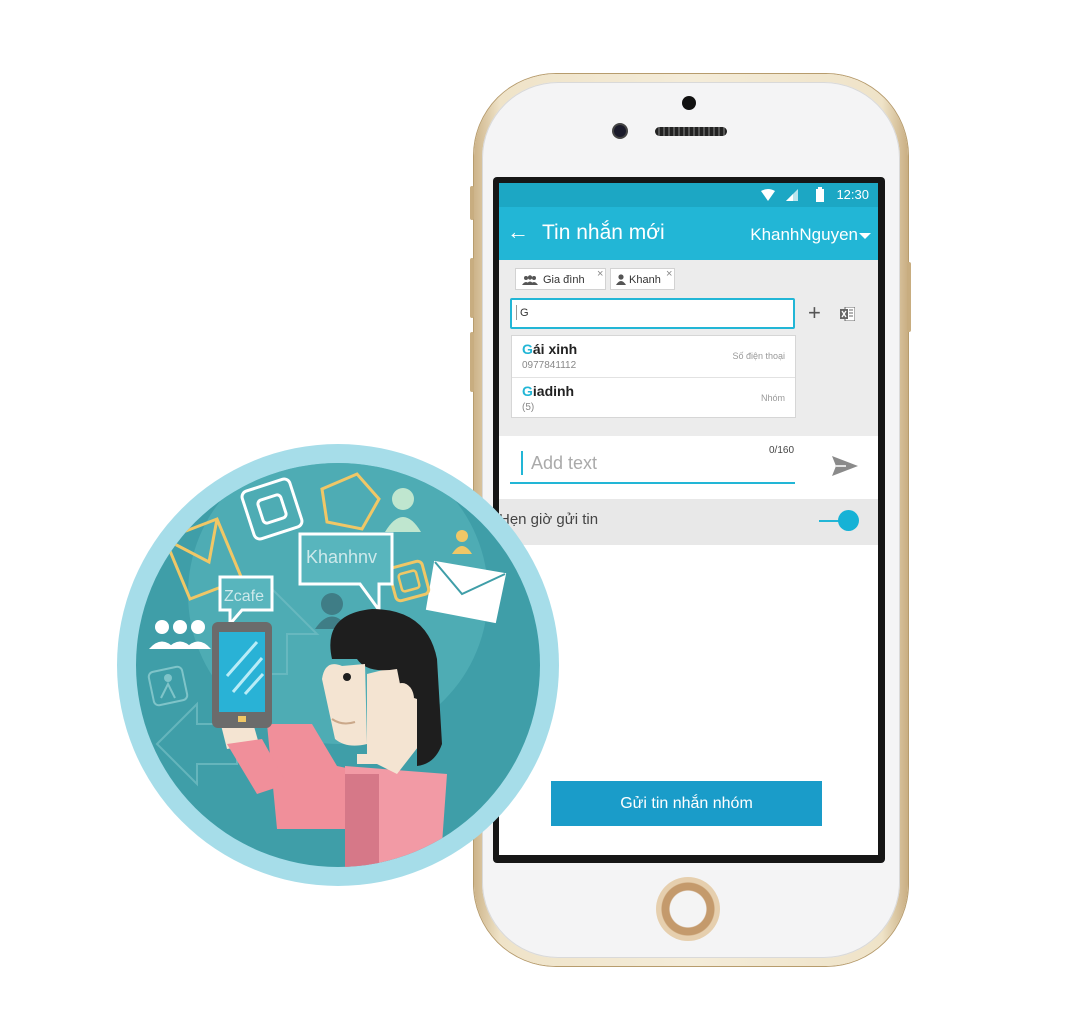  I want to click on page-title: Tin nhắn mới, so click(603, 232).